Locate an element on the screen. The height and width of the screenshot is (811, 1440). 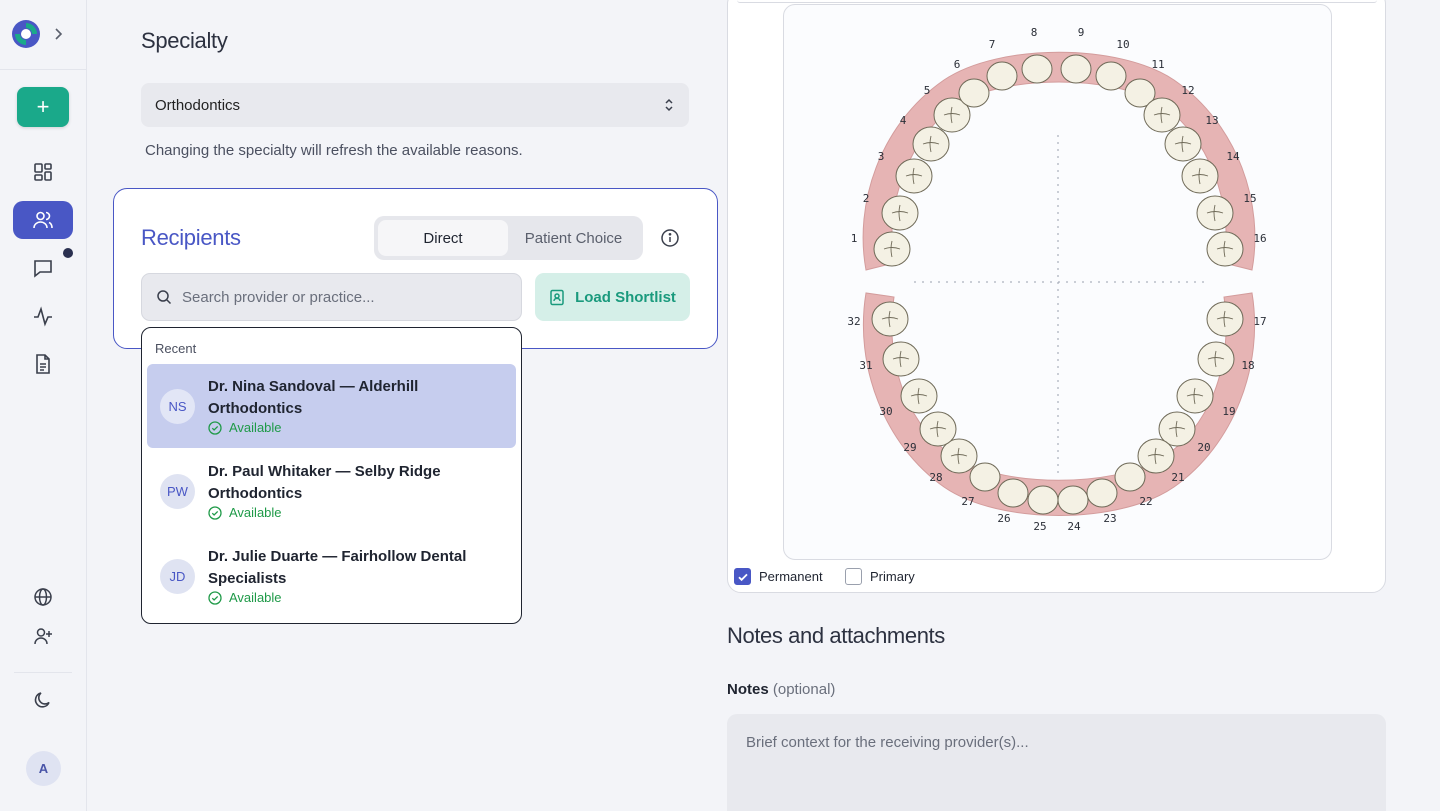
recipient-mode-toggle: Direct Patient Choice is located at coordinates (508, 238).